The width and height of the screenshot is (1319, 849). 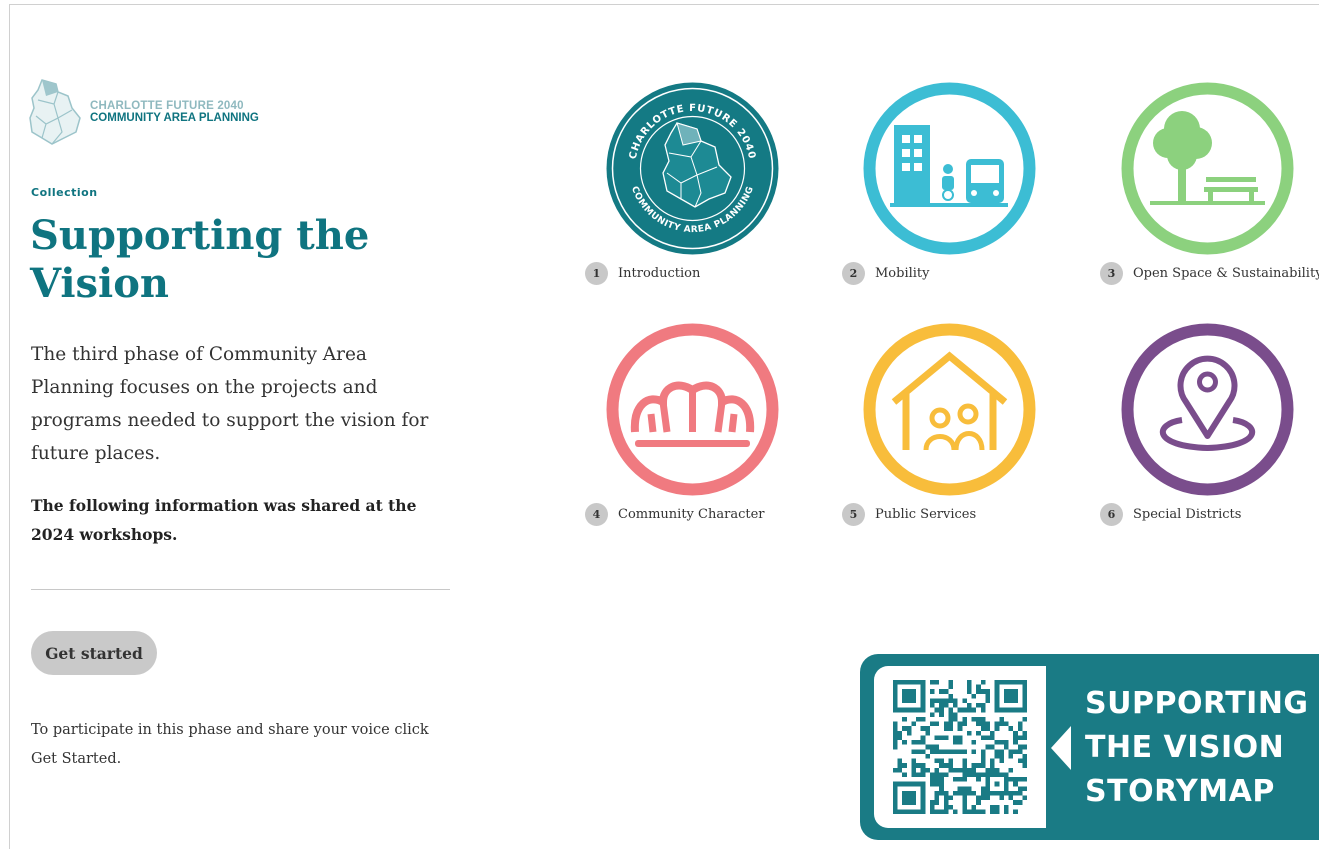 I want to click on tile-label: Mobility, so click(x=902, y=273).